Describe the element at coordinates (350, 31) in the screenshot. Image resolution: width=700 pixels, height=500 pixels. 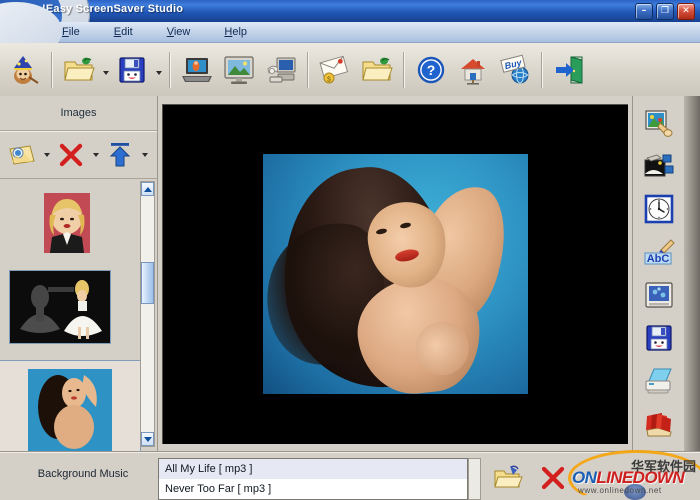
I see `menu-bar: File Edit View Help` at that location.